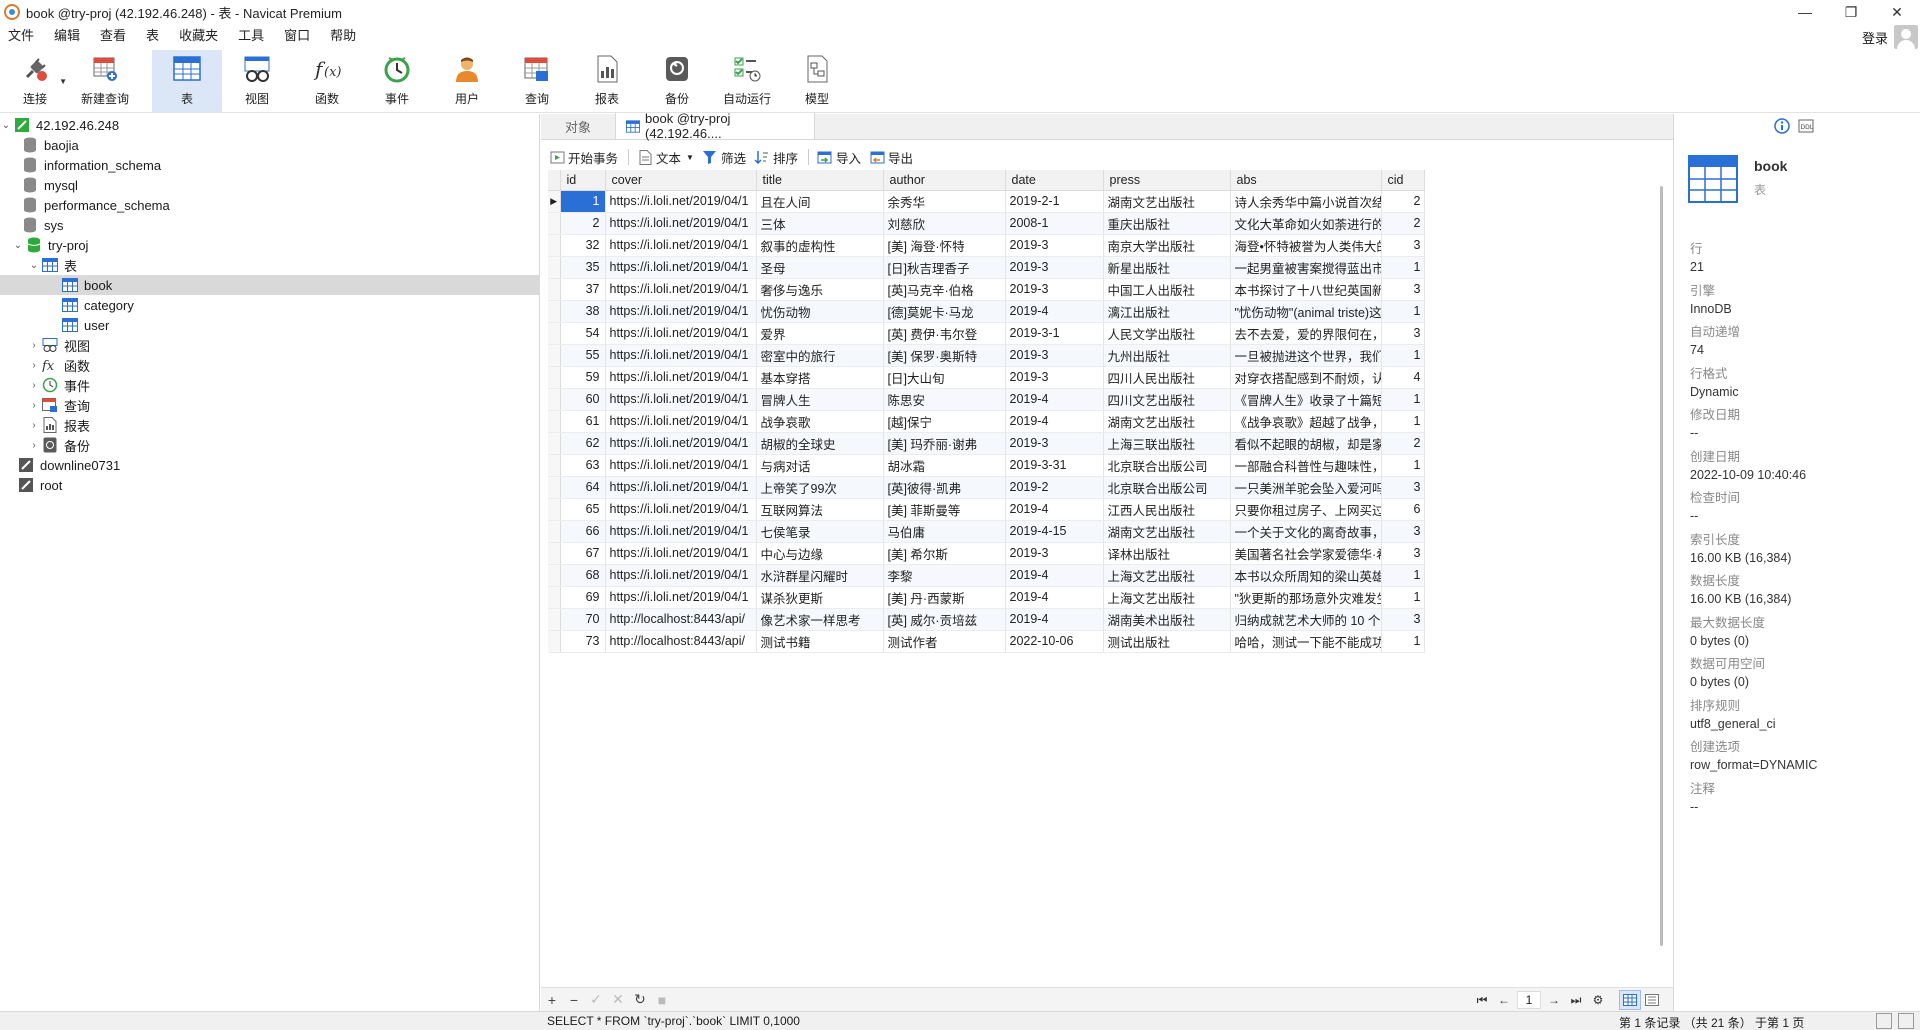 This screenshot has width=1920, height=1030. Describe the element at coordinates (820, 487) in the screenshot. I see `cell-title: 上帝笑了99次` at that location.